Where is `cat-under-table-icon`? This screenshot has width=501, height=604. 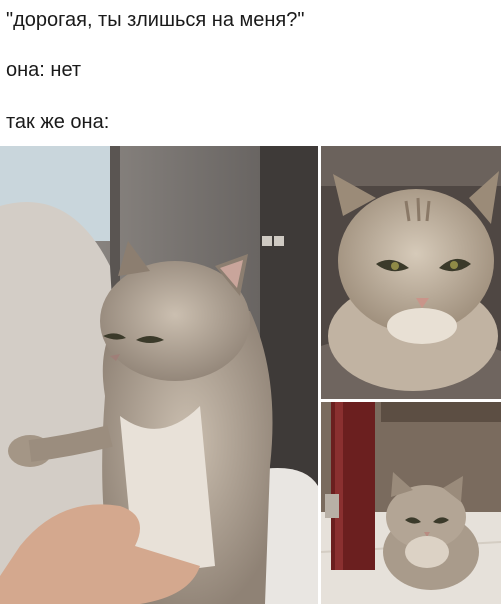 cat-under-table-icon is located at coordinates (411, 503).